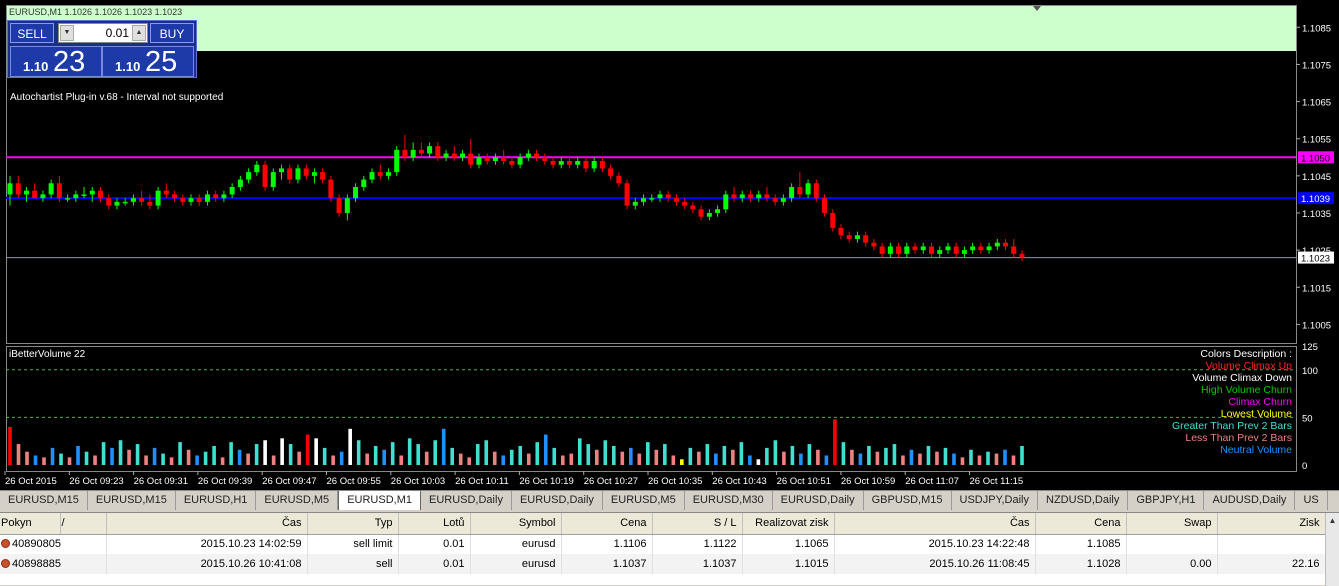  What do you see at coordinates (1242, 378) in the screenshot?
I see `legend-item: Volume Climax Down` at bounding box center [1242, 378].